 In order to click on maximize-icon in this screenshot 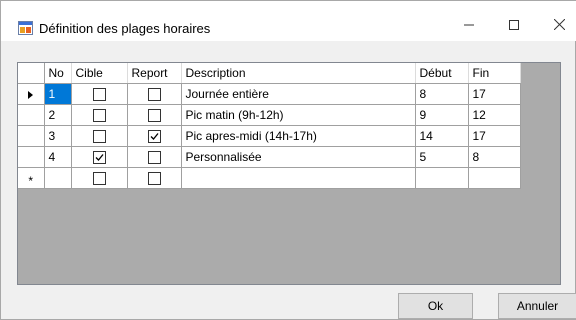, I will do `click(514, 26)`.